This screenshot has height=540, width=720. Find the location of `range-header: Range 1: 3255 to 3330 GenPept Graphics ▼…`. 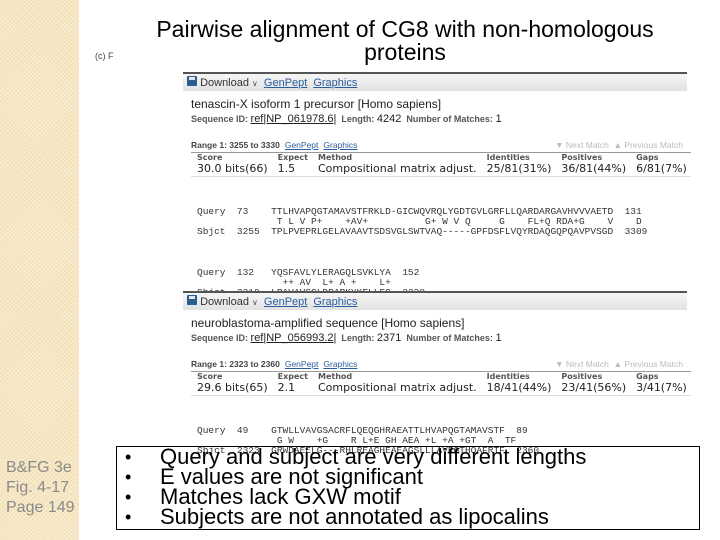

range-header: Range 1: 3255 to 3330 GenPept Graphics ▼… is located at coordinates (437, 145).